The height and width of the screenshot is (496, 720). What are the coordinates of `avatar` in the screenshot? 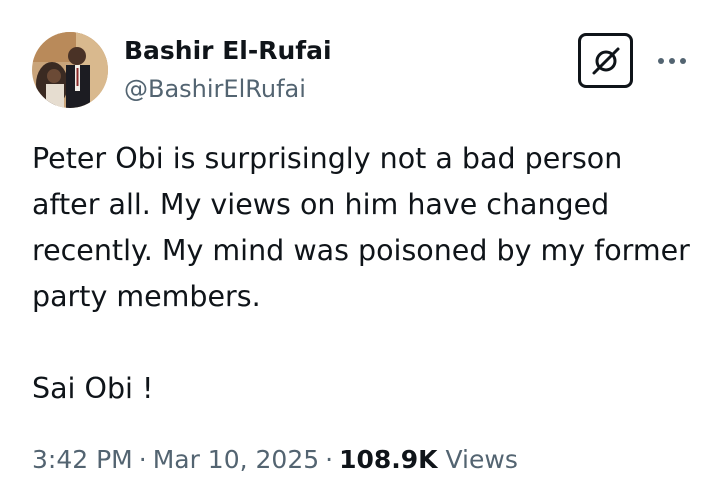 It's located at (70, 70).